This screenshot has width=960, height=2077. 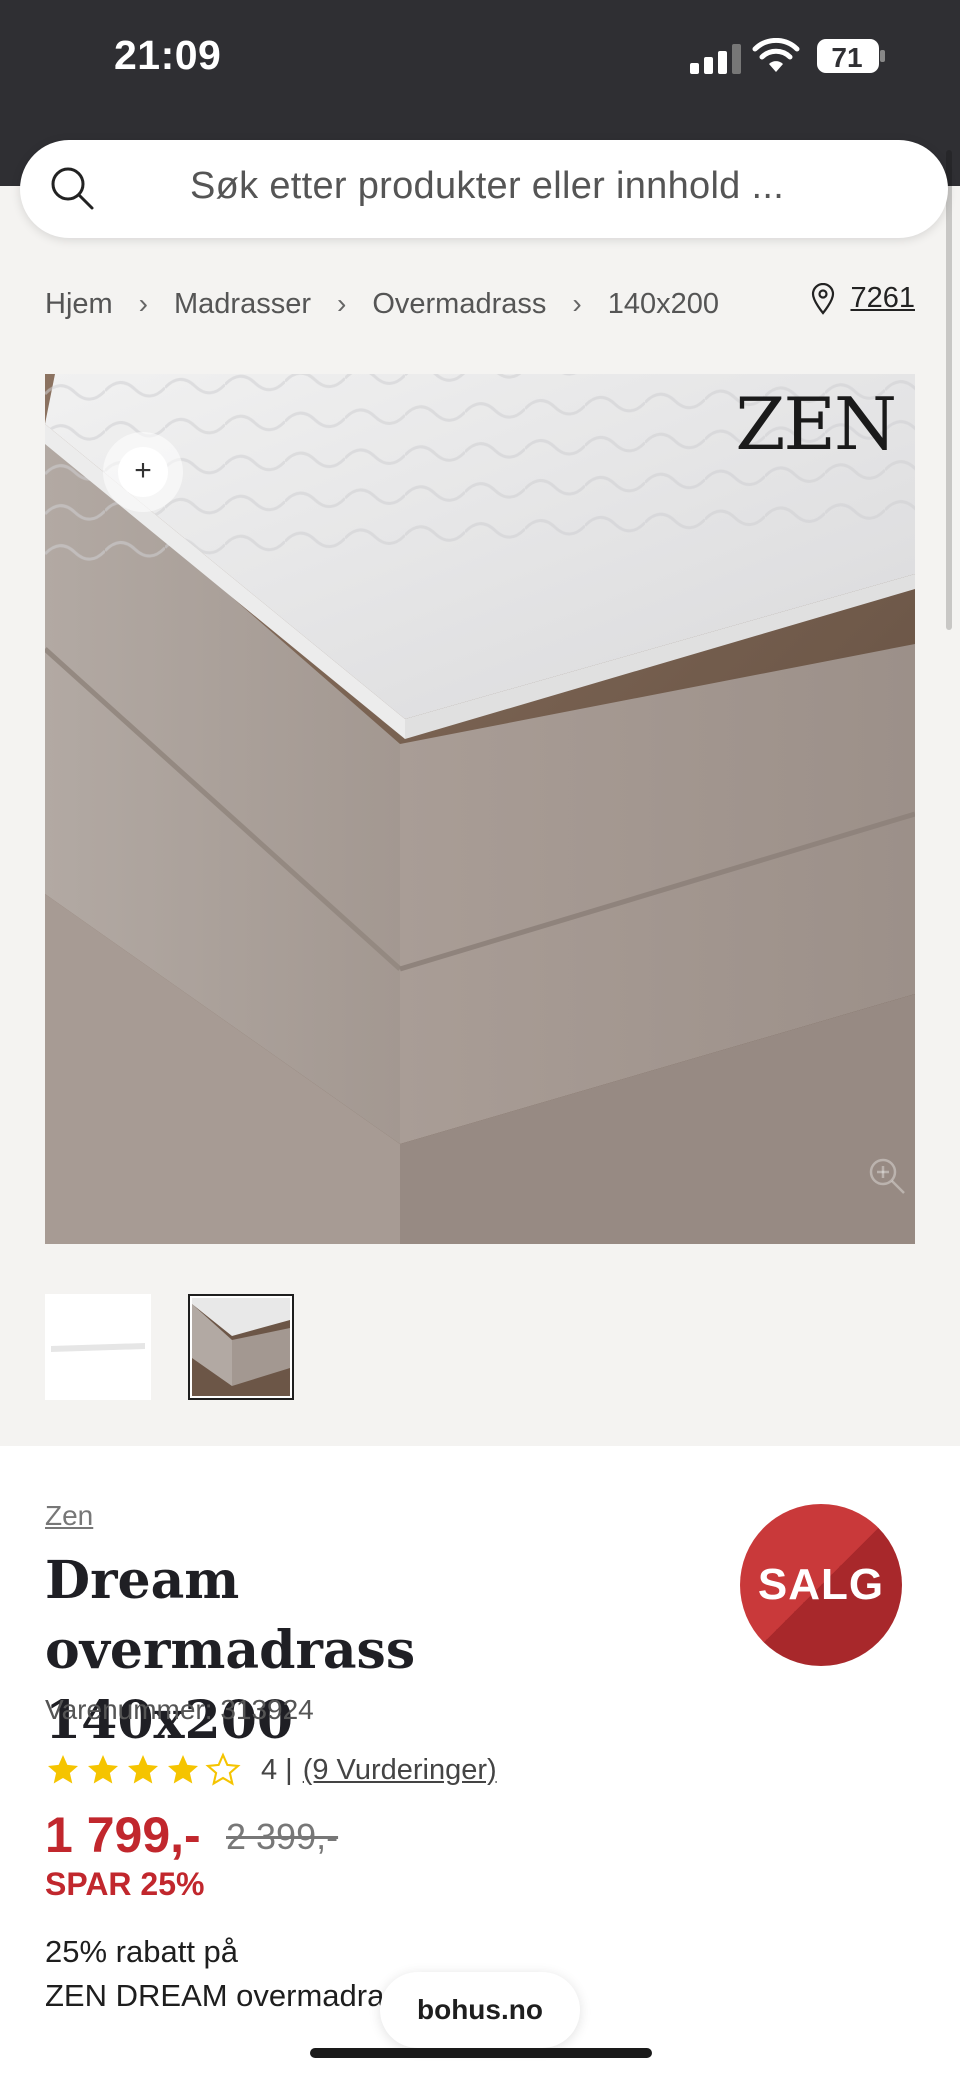 What do you see at coordinates (282, 1836) in the screenshot?
I see `old-price: 2 399,-` at bounding box center [282, 1836].